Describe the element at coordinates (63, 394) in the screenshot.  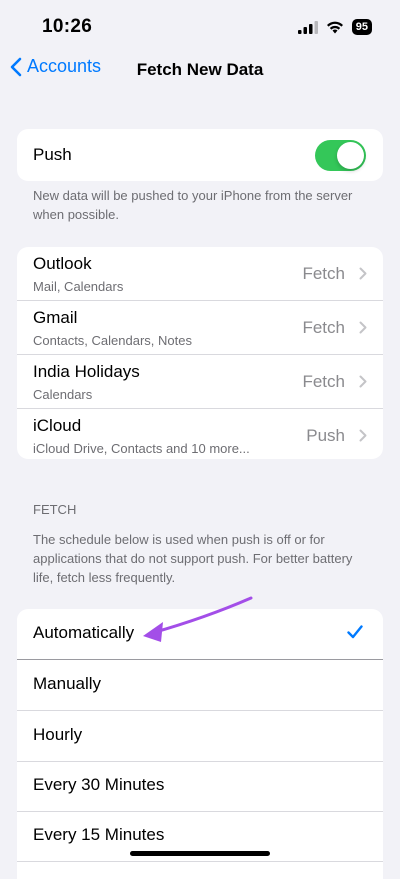
I see `account-detail: Calendars` at that location.